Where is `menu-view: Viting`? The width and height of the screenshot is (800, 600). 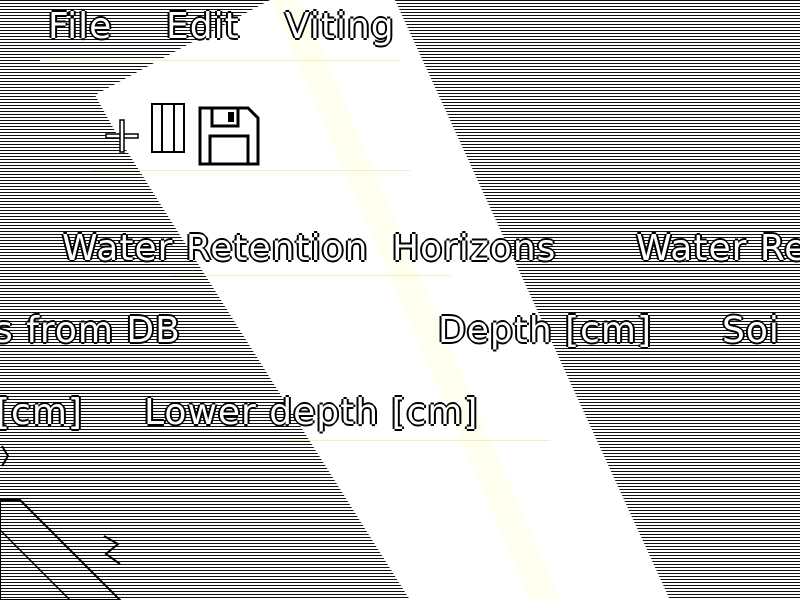 menu-view: Viting is located at coordinates (340, 26).